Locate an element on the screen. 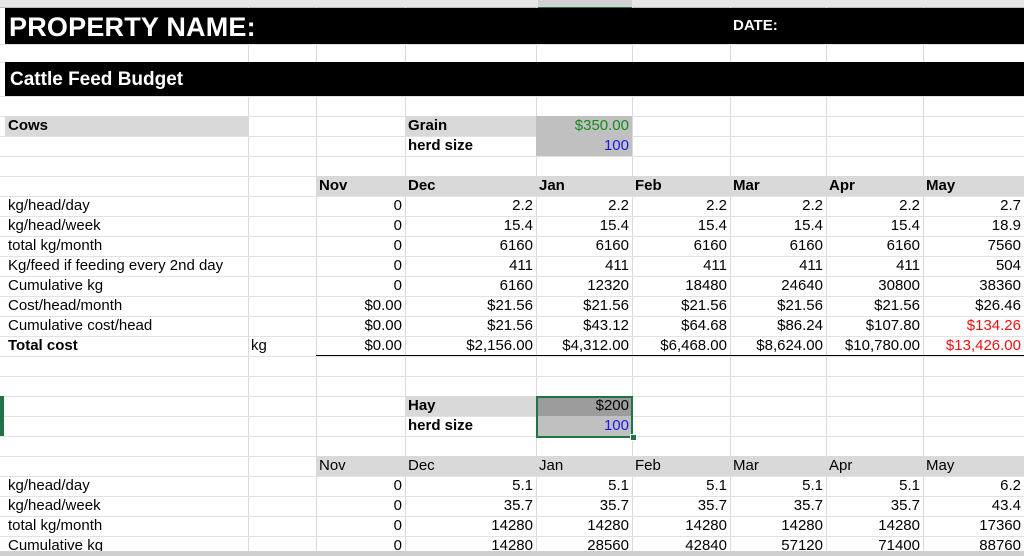 The height and width of the screenshot is (556, 1024). grain-herd-size-cell: 100 is located at coordinates (584, 146).